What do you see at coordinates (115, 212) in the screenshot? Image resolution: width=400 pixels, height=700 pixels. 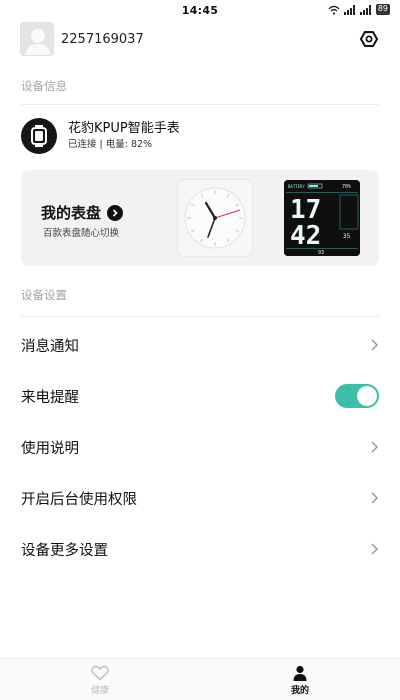 I see `arrow-right-icon` at bounding box center [115, 212].